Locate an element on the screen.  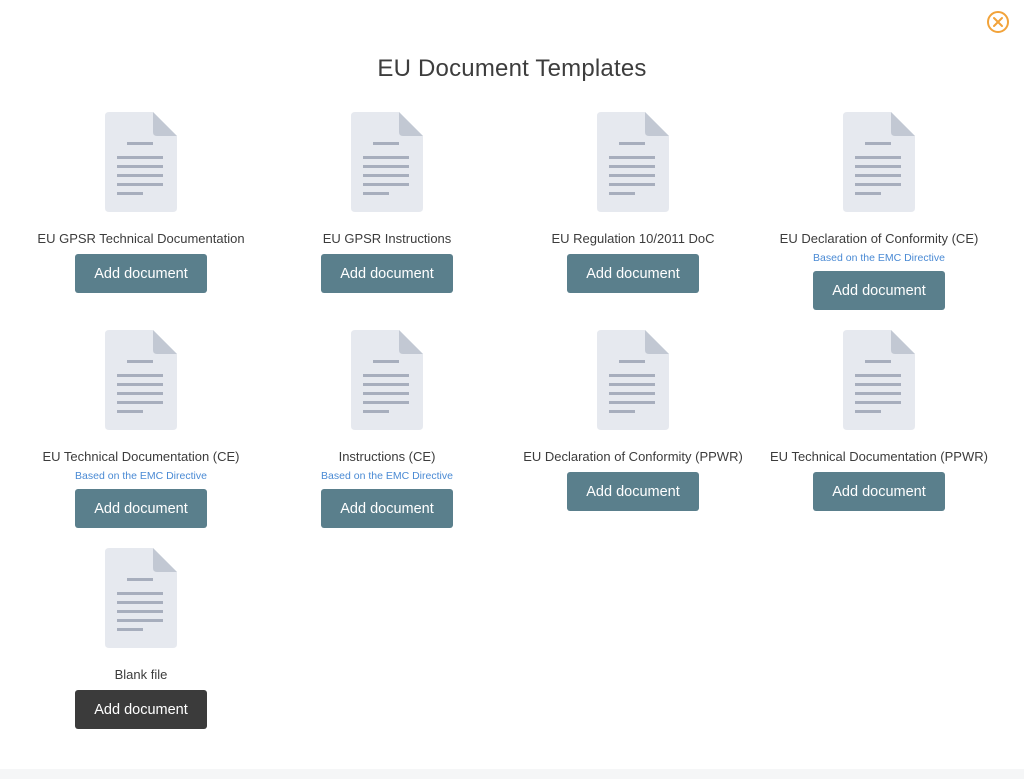
template-card: Blank file Add document is located at coordinates (141, 638).